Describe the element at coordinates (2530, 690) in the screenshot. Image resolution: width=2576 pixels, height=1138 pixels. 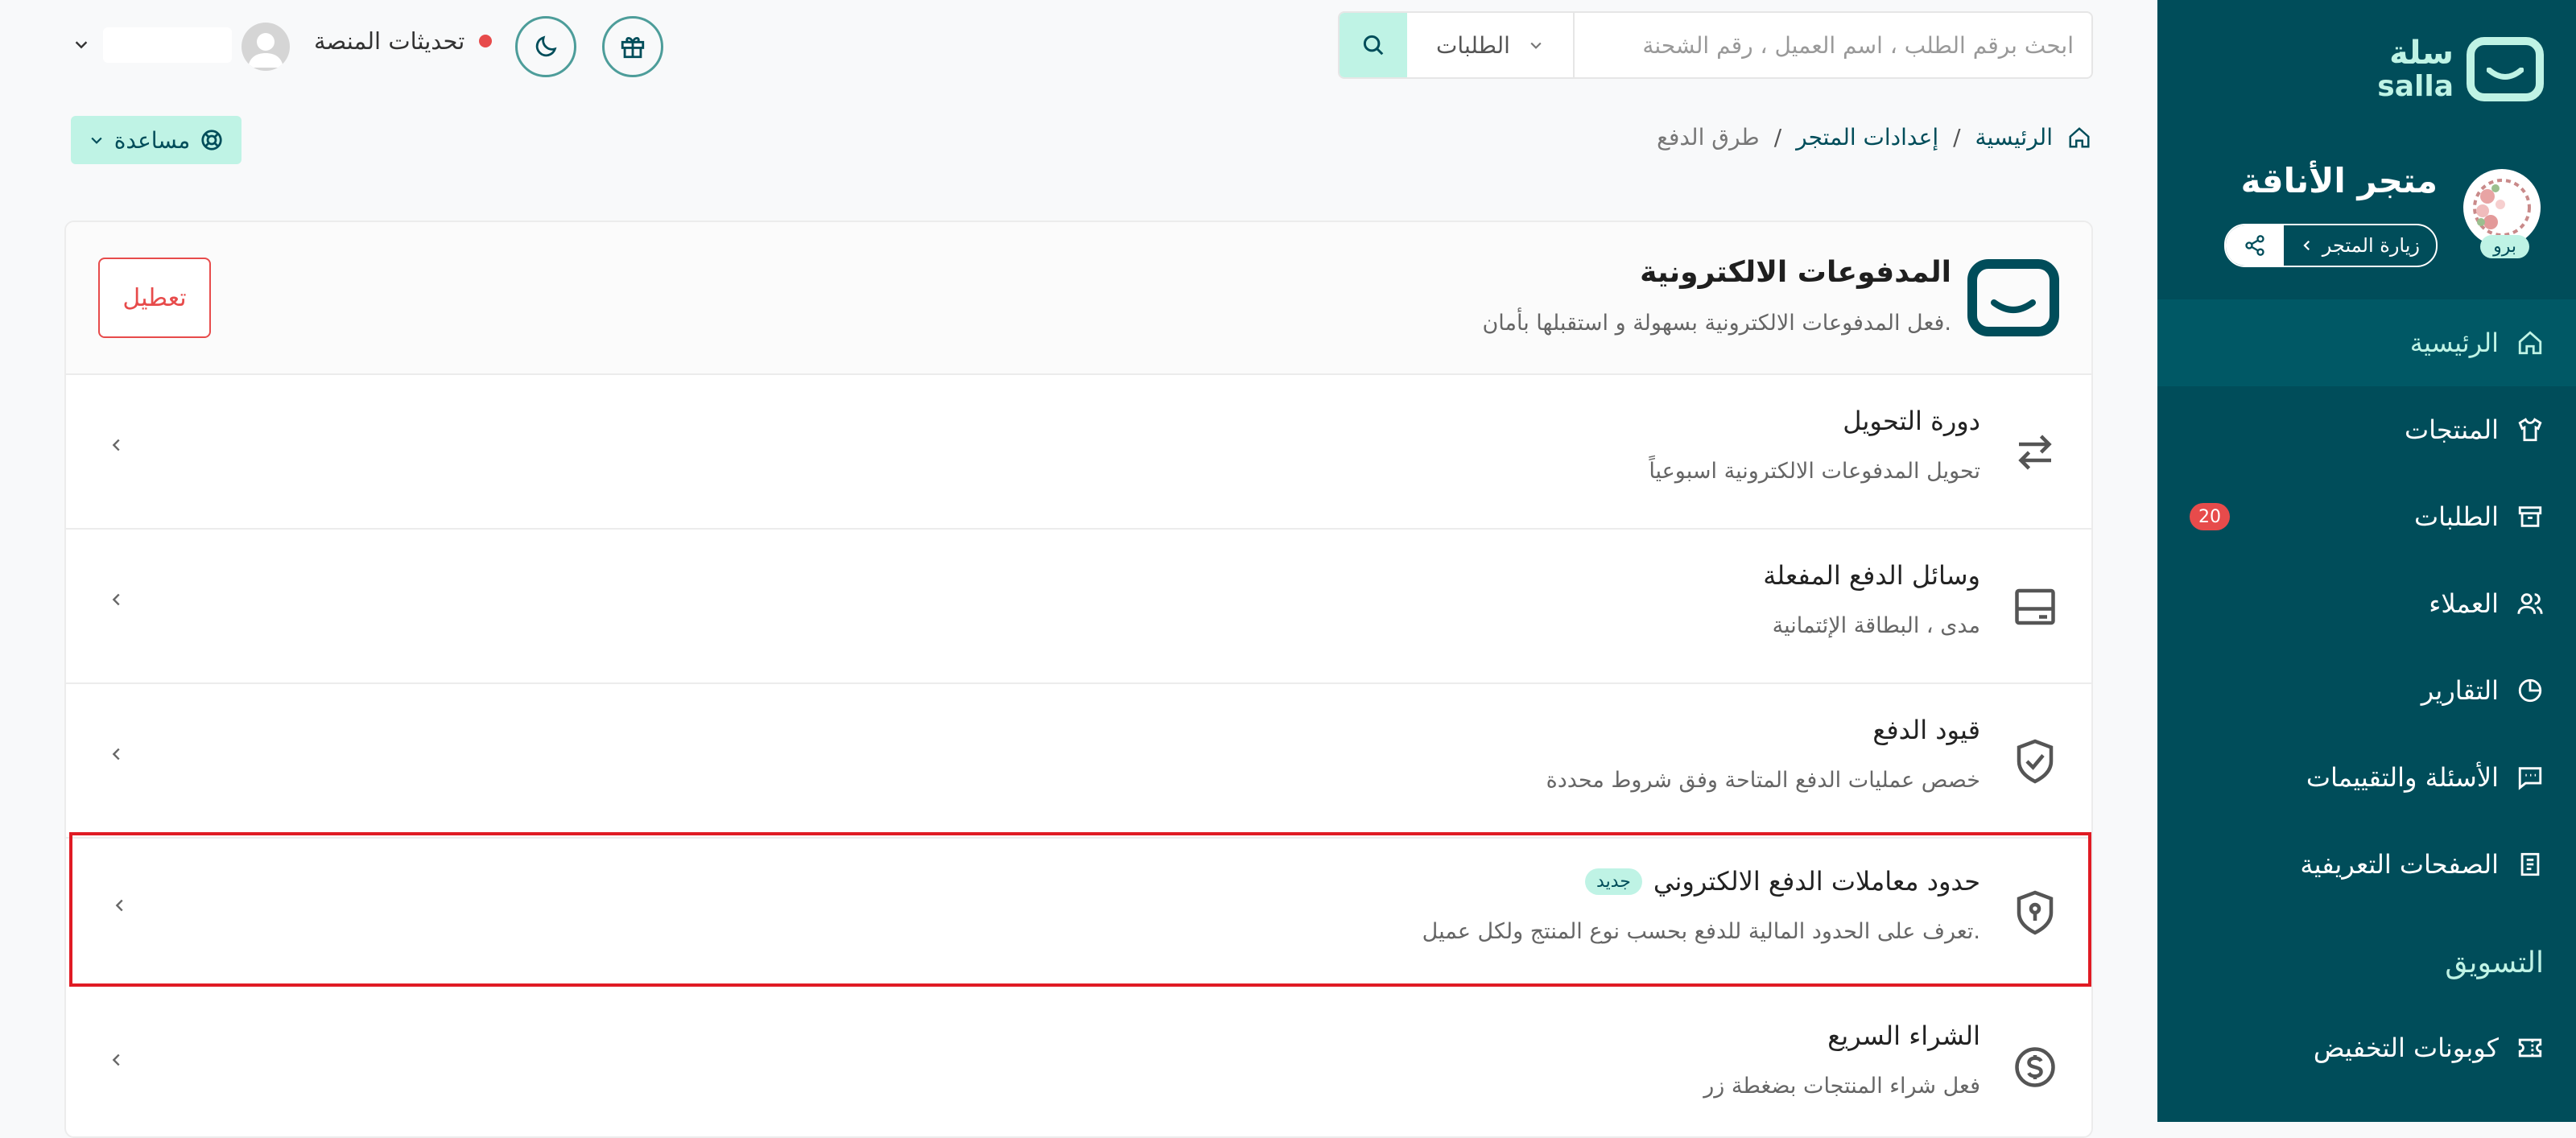
I see `pie-chart-icon` at that location.